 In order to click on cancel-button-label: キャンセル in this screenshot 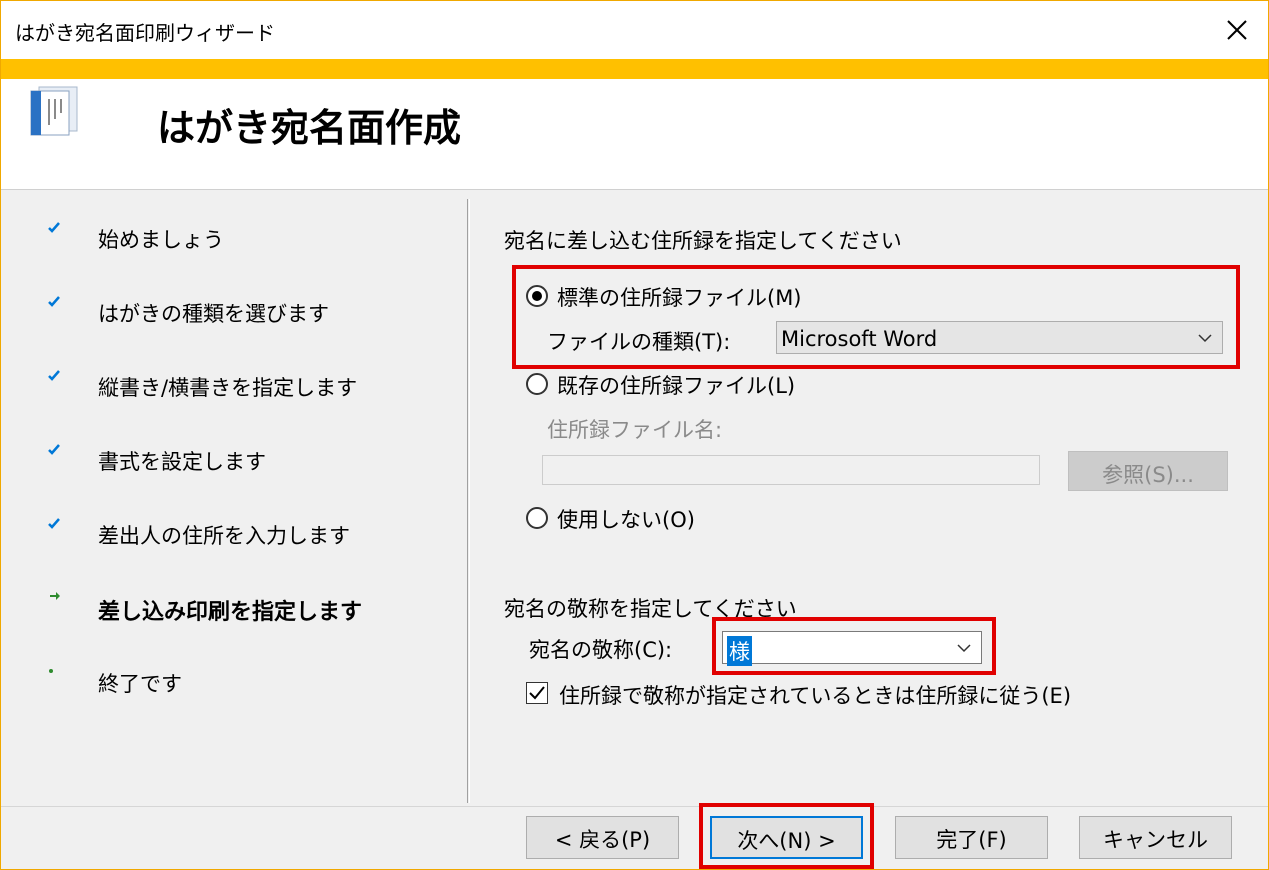, I will do `click(1155, 840)`.